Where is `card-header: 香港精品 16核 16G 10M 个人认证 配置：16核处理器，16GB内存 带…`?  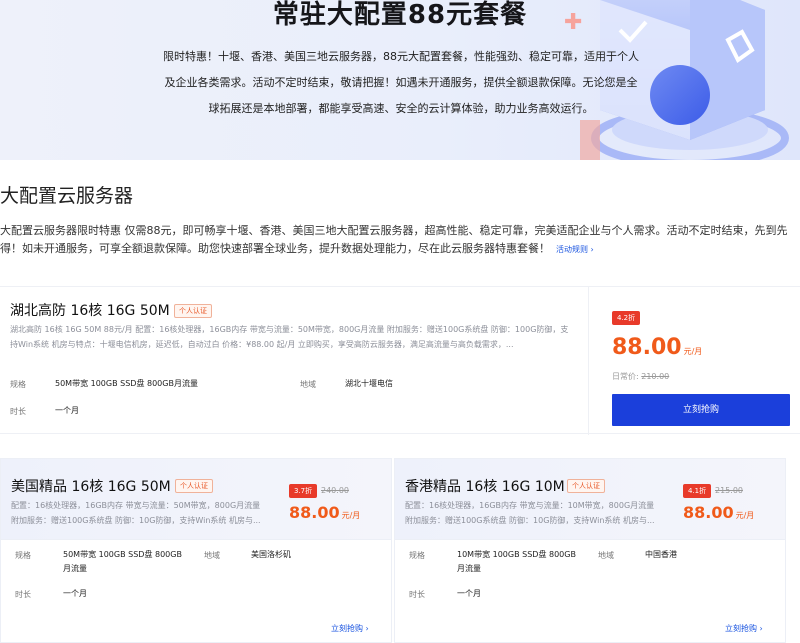 card-header: 香港精品 16核 16G 10M 个人认证 配置：16核处理器，16GB内存 带… is located at coordinates (590, 499).